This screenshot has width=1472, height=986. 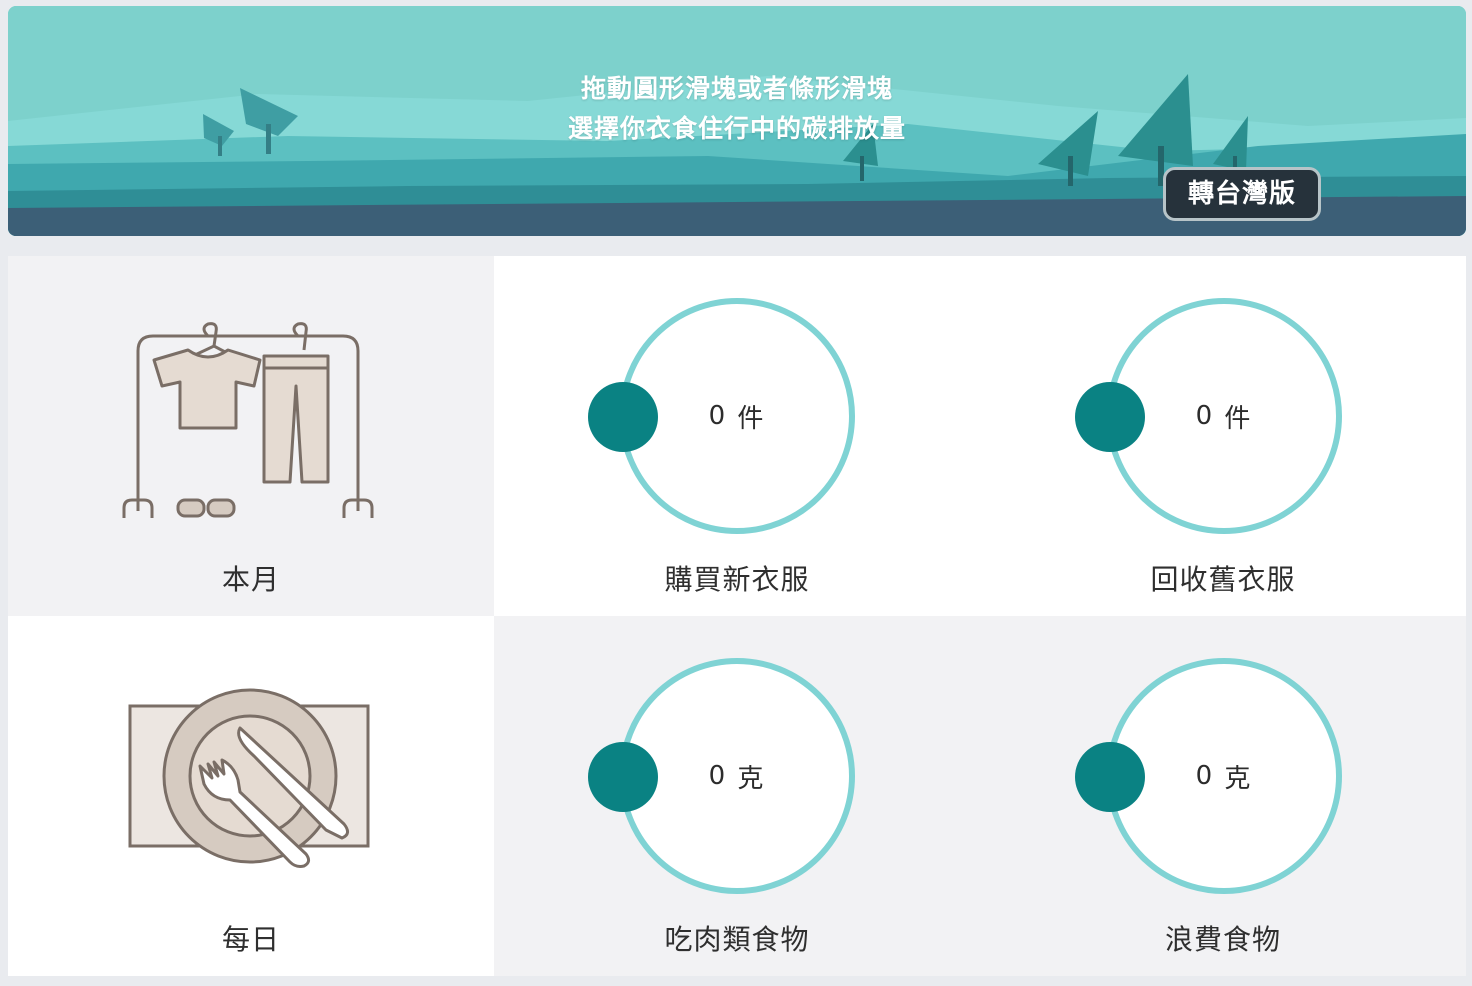 I want to click on item-cell-waste-food: 0 克 浪費食物, so click(x=1223, y=796).